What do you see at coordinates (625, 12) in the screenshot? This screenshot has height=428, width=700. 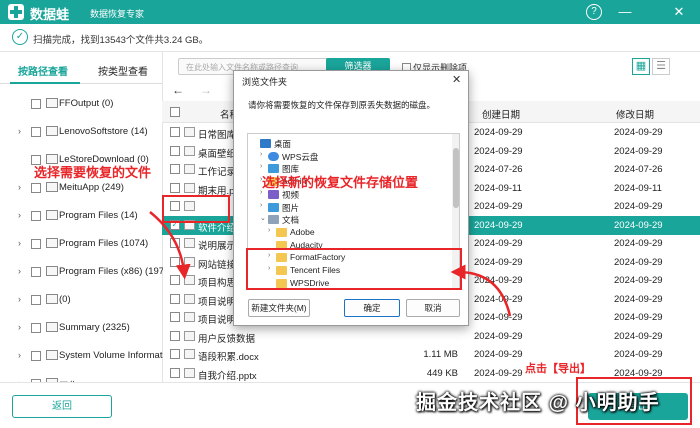 I see `minimize-icon: —` at bounding box center [625, 12].